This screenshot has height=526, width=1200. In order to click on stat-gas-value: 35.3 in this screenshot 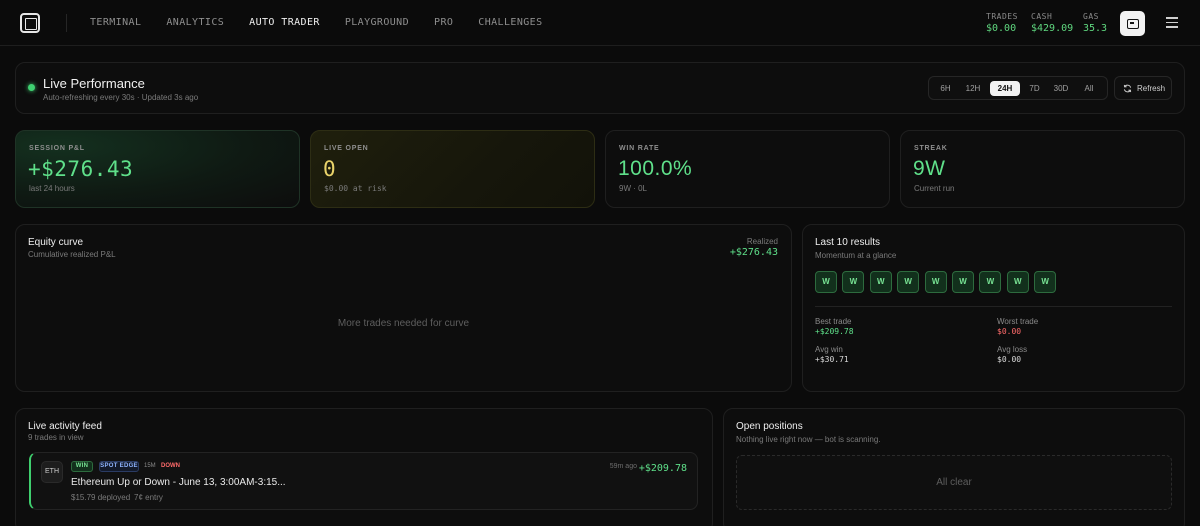, I will do `click(1095, 28)`.